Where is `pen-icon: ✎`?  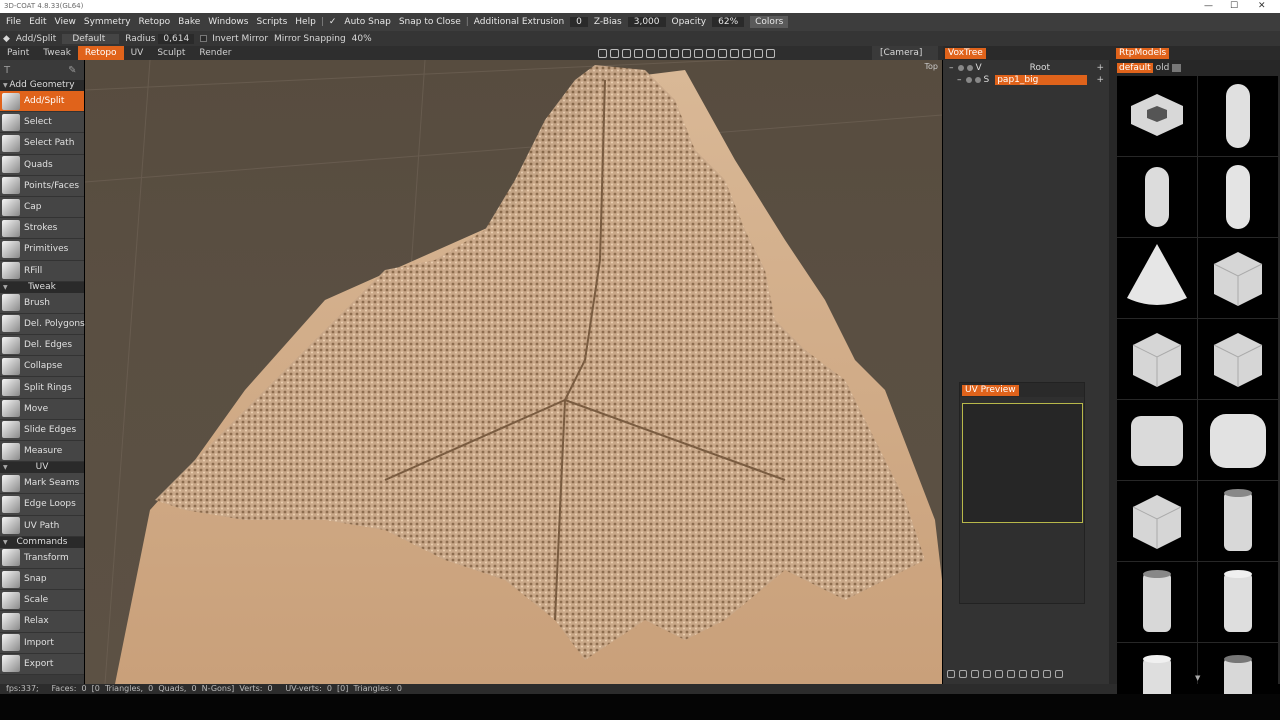
pen-icon: ✎ is located at coordinates (72, 70).